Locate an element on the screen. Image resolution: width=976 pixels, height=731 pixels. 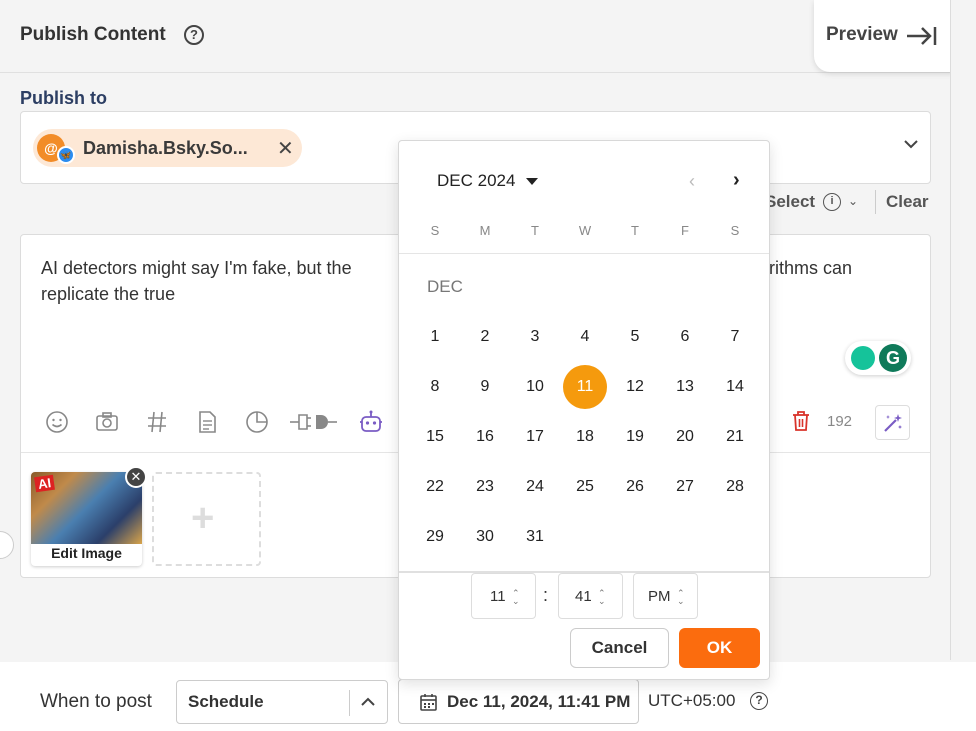
minute-value: 41 is located at coordinates (583, 596).